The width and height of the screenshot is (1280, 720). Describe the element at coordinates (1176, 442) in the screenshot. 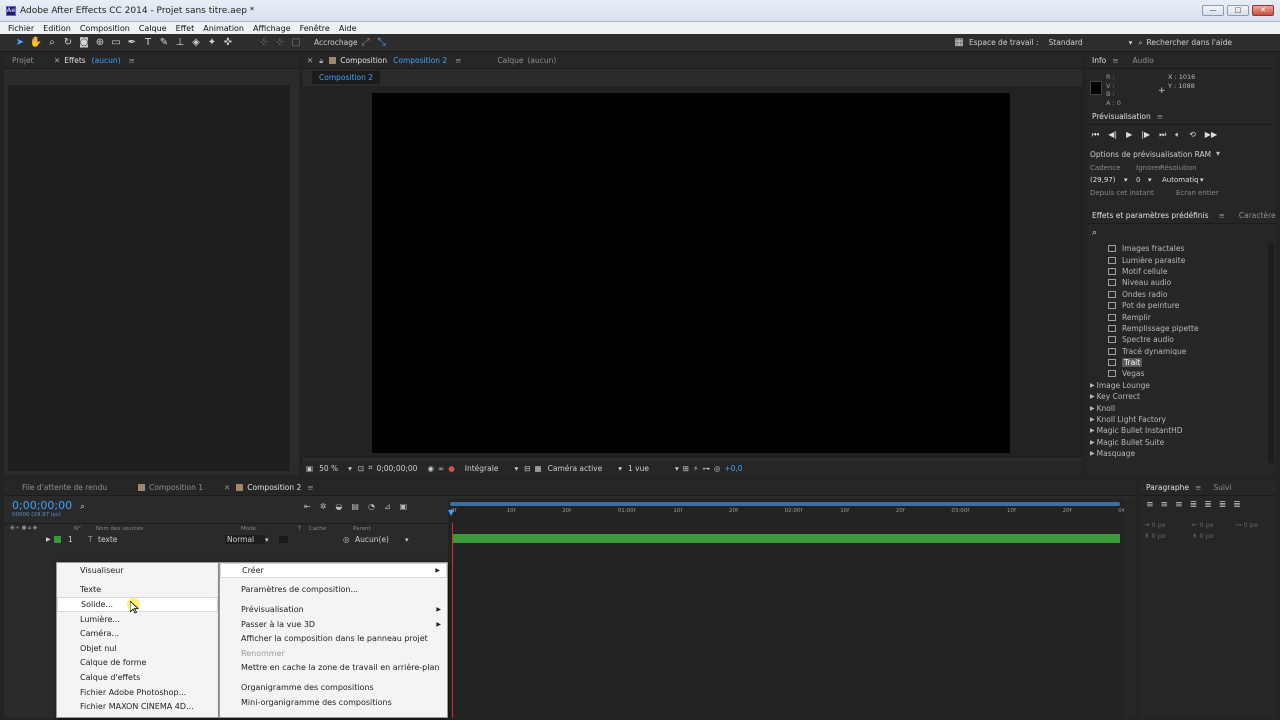

I see `effect-category-item: ▶ Magic Bullet Suite` at that location.